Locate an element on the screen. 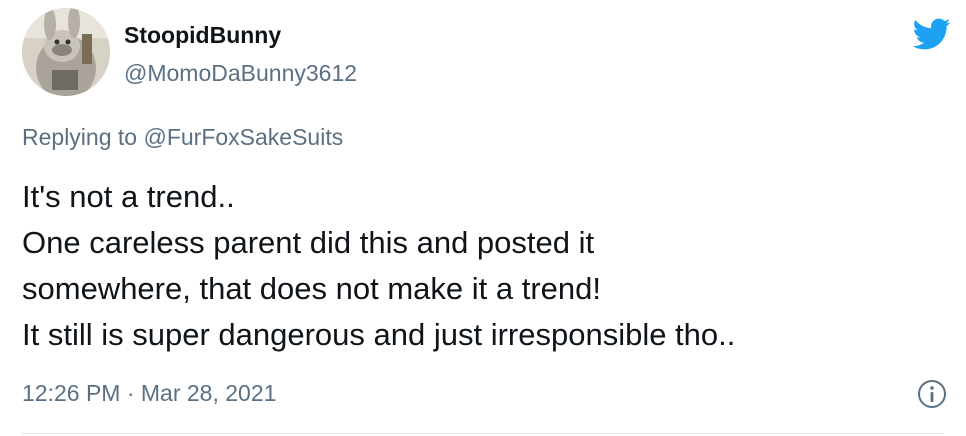 This screenshot has height=436, width=966. replying-to: Replying to @FurFoxSakeSuits is located at coordinates (182, 137).